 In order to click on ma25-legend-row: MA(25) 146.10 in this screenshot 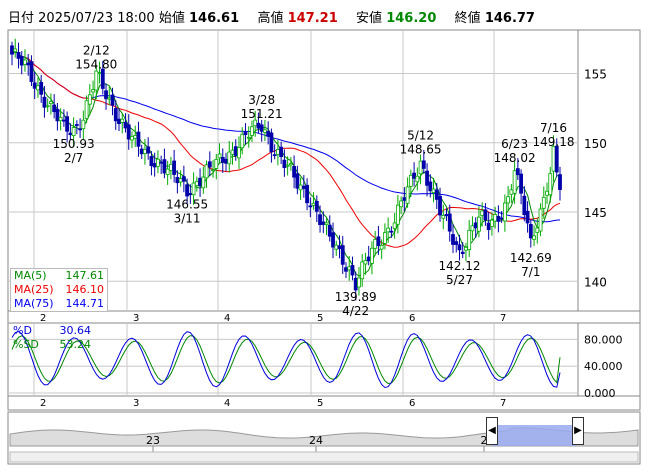, I will do `click(59, 289)`.